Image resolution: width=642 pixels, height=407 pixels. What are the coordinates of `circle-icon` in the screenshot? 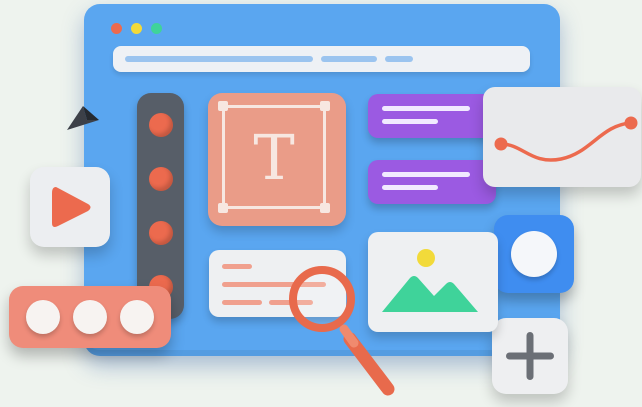 It's located at (534, 254).